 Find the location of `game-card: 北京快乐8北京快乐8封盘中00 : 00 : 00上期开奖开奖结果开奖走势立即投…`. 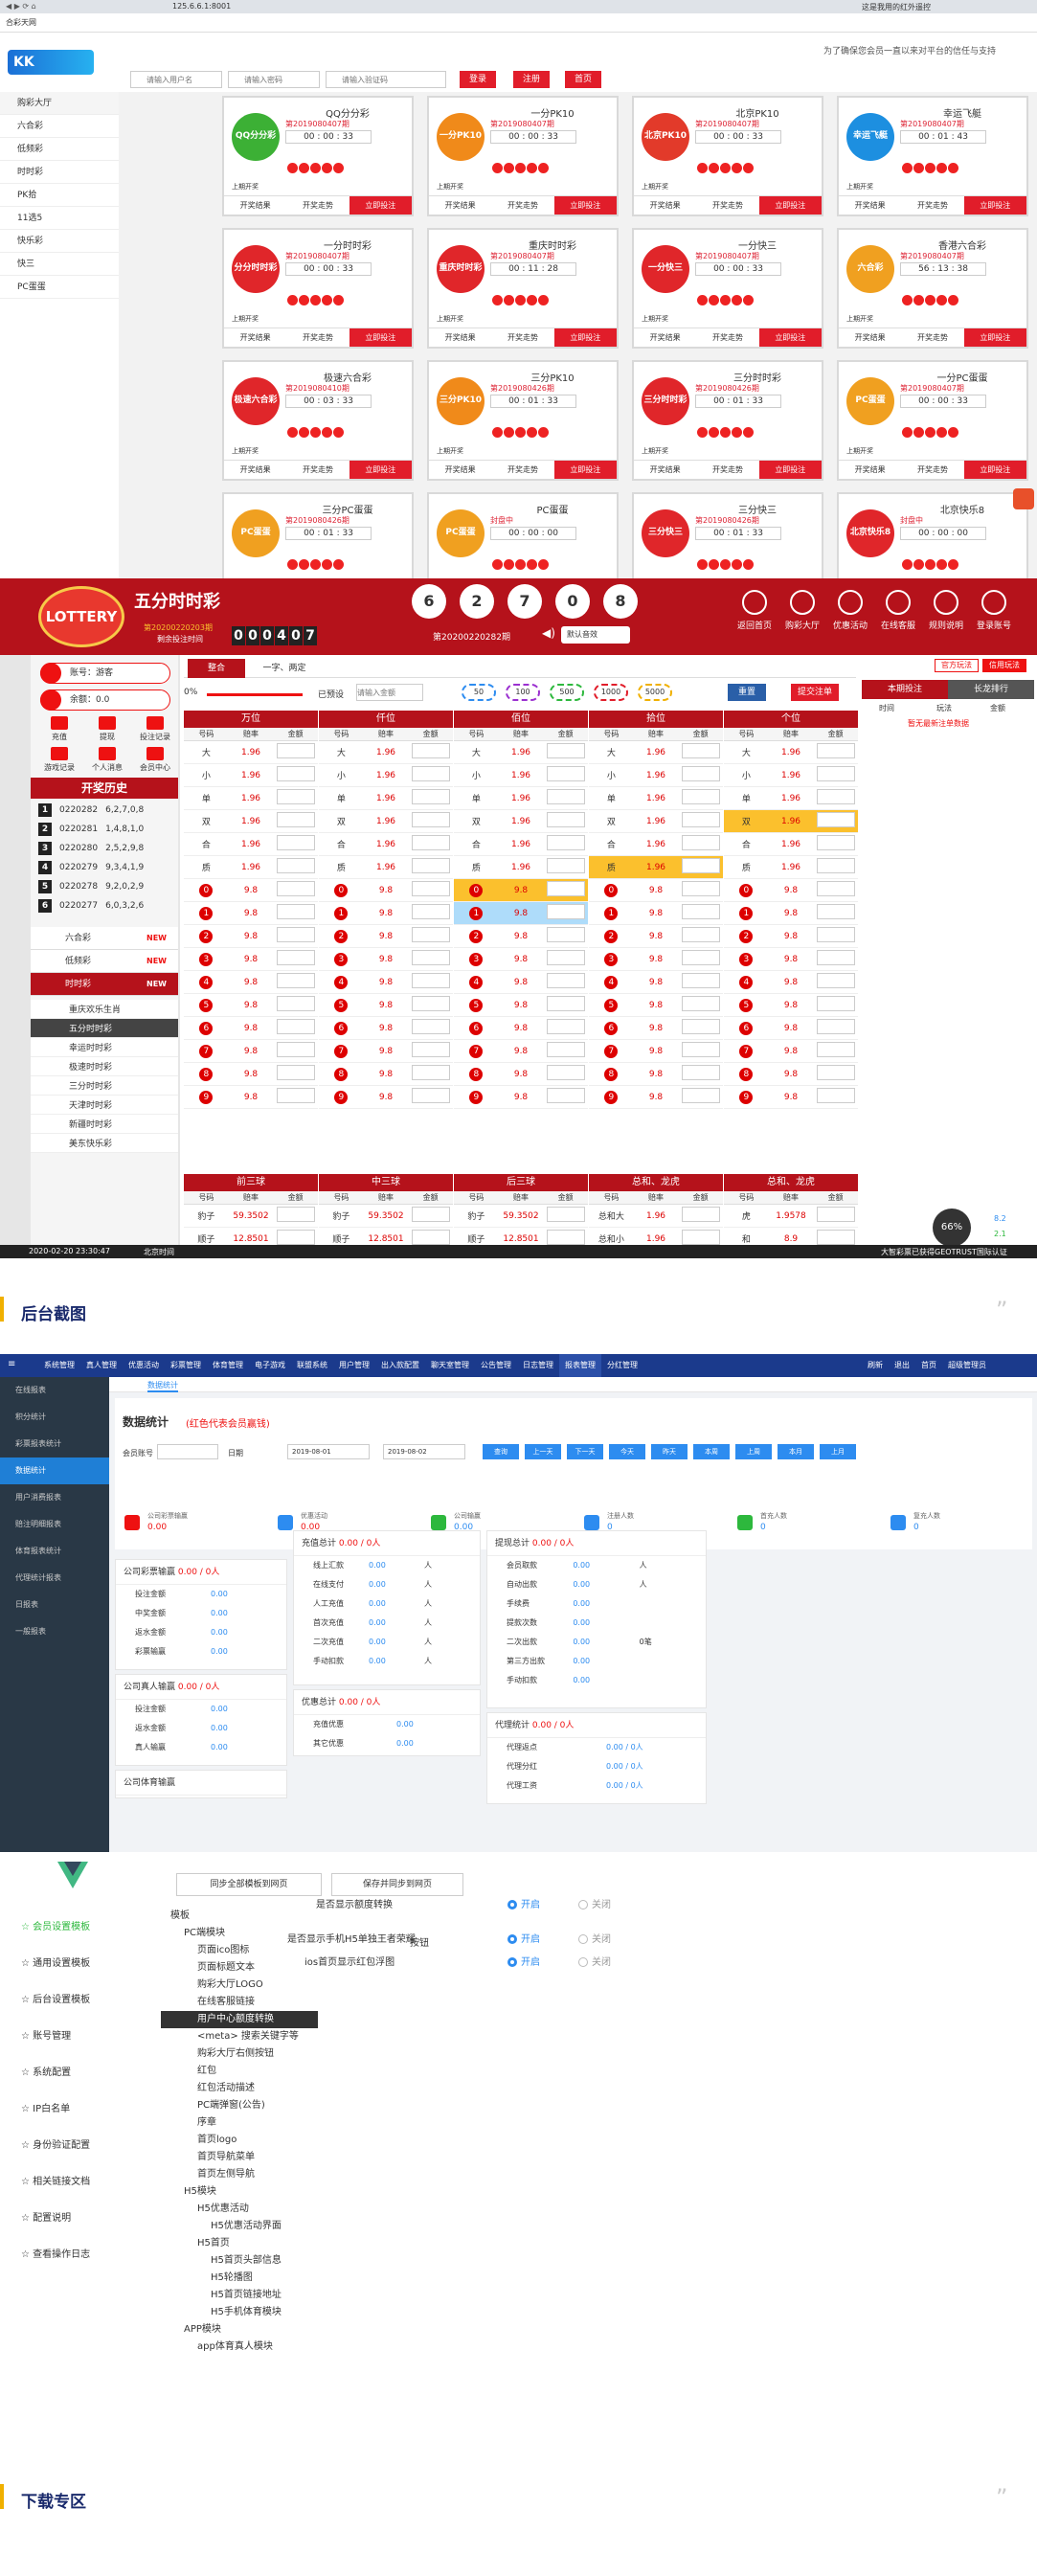

game-card: 北京快乐8北京快乐8封盘中00 : 00 : 00上期开奖开奖结果开奖走势立即投… is located at coordinates (932, 535).